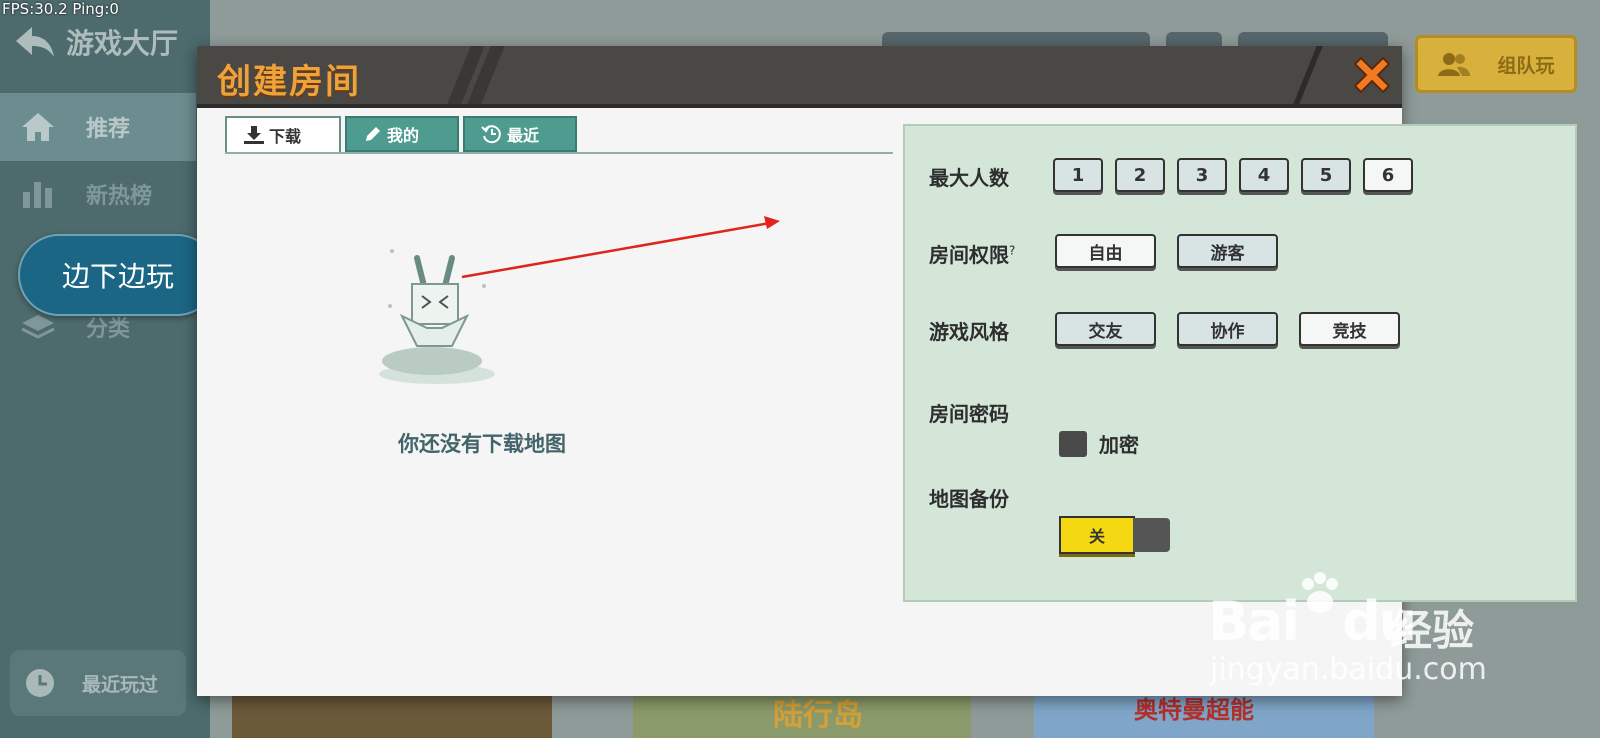  I want to click on fps-overlay: FPS:30.2 Ping:0, so click(60, 9).